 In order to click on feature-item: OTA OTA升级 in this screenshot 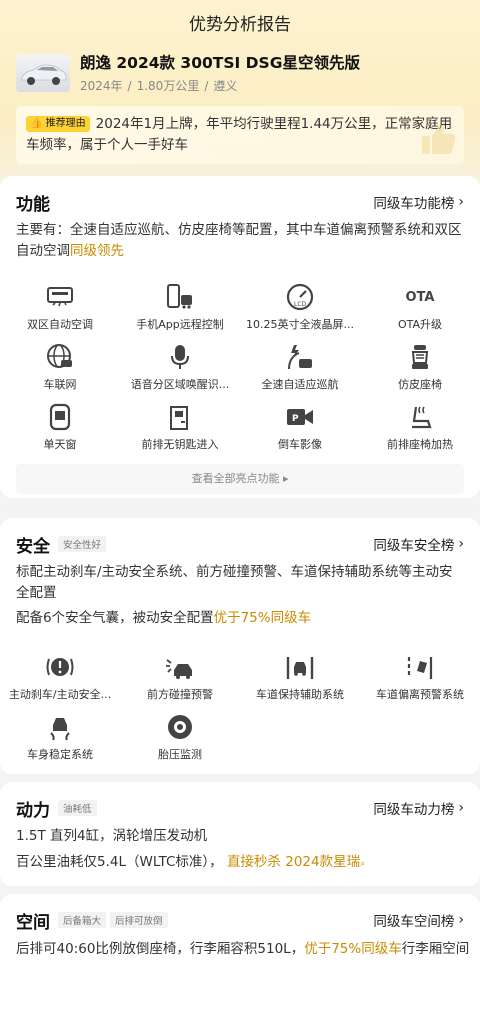, I will do `click(420, 312)`.